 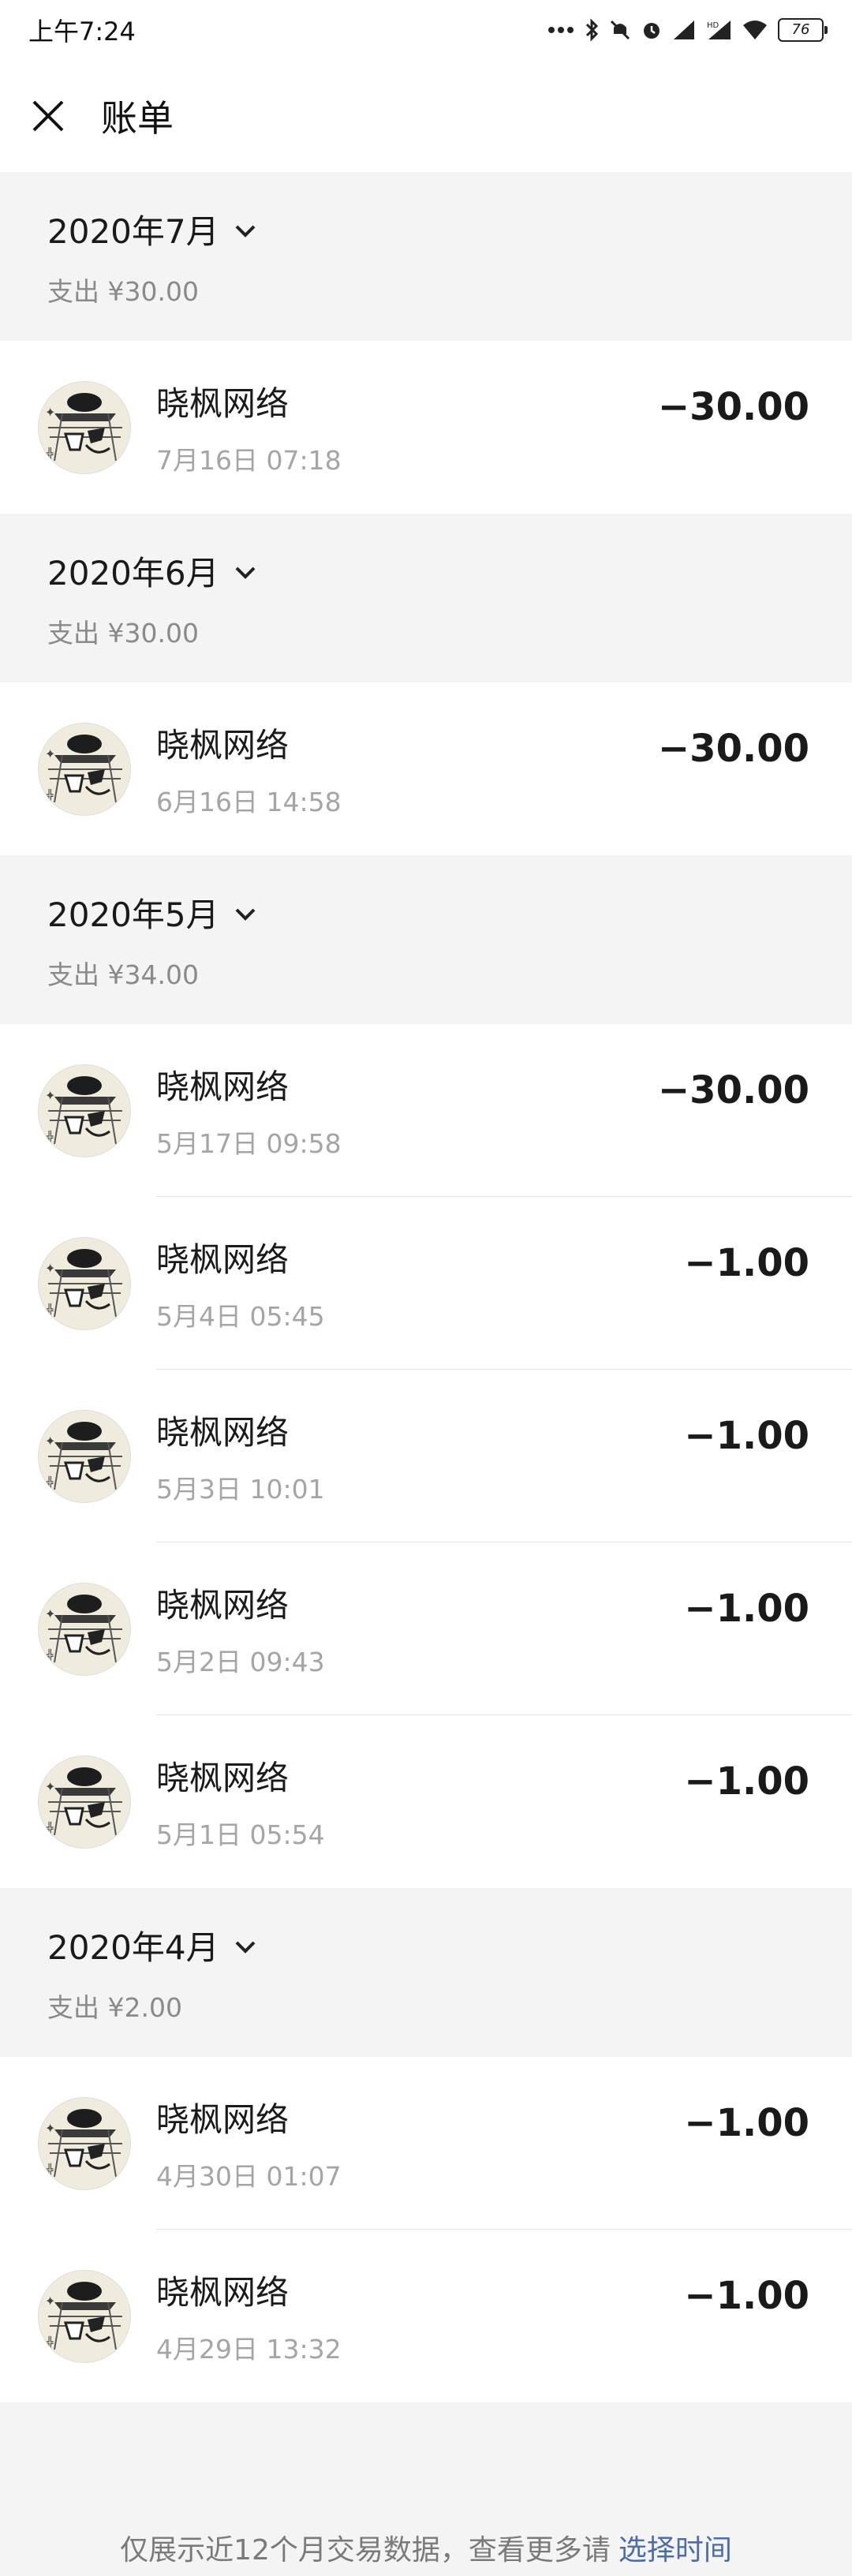 I want to click on alarm-icon, so click(x=652, y=31).